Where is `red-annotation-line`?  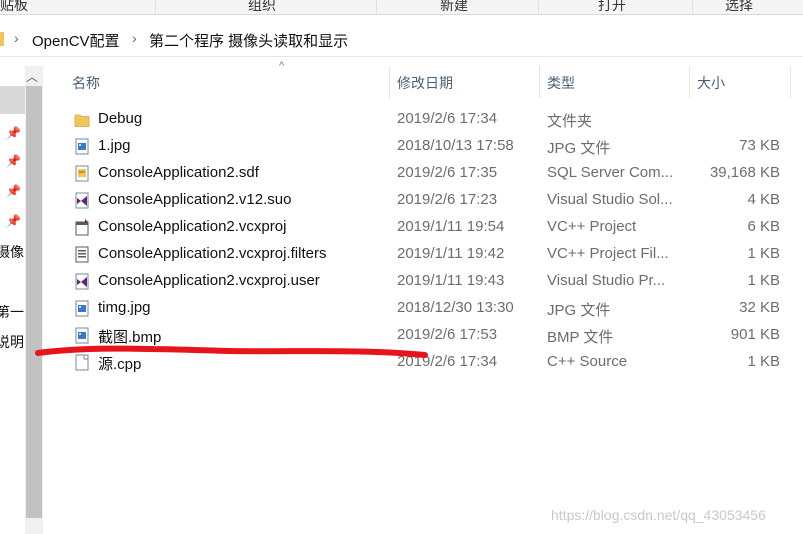 red-annotation-line is located at coordinates (231, 351).